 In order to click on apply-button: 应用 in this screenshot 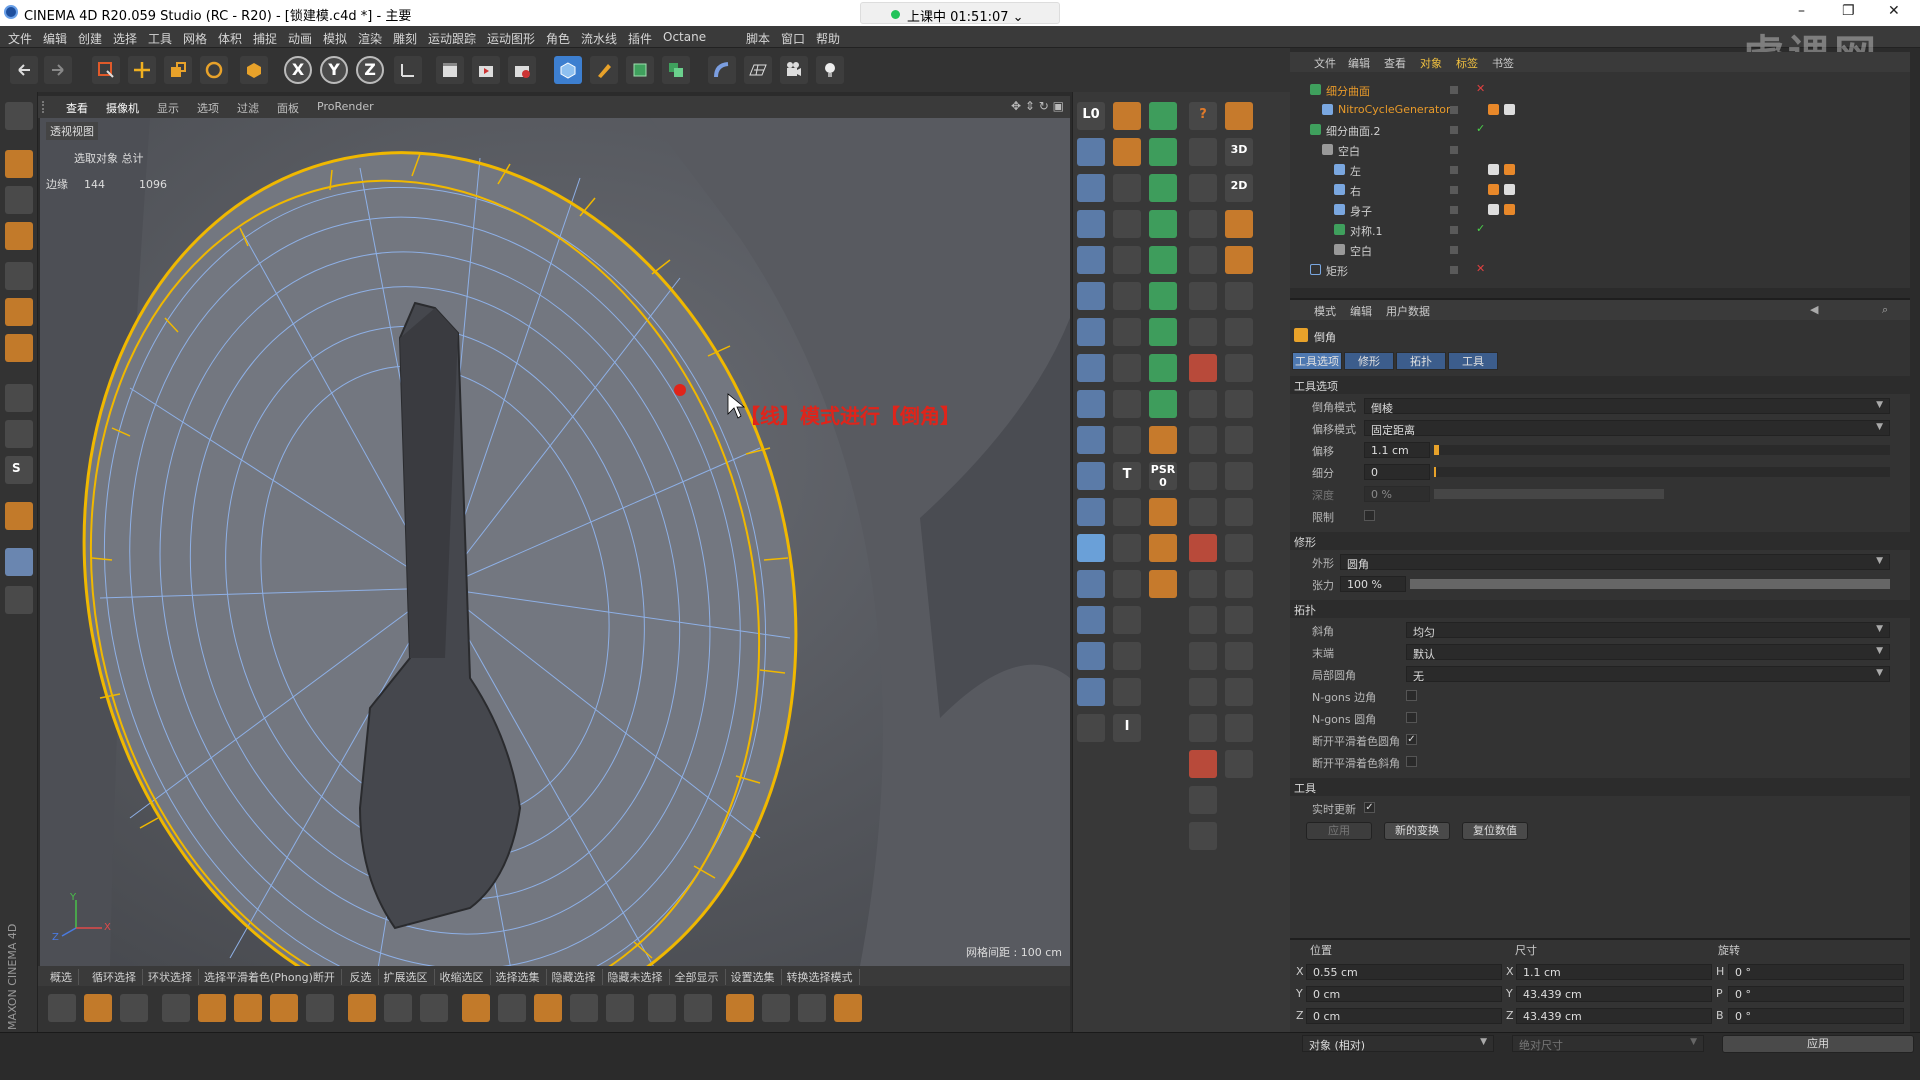, I will do `click(1339, 831)`.